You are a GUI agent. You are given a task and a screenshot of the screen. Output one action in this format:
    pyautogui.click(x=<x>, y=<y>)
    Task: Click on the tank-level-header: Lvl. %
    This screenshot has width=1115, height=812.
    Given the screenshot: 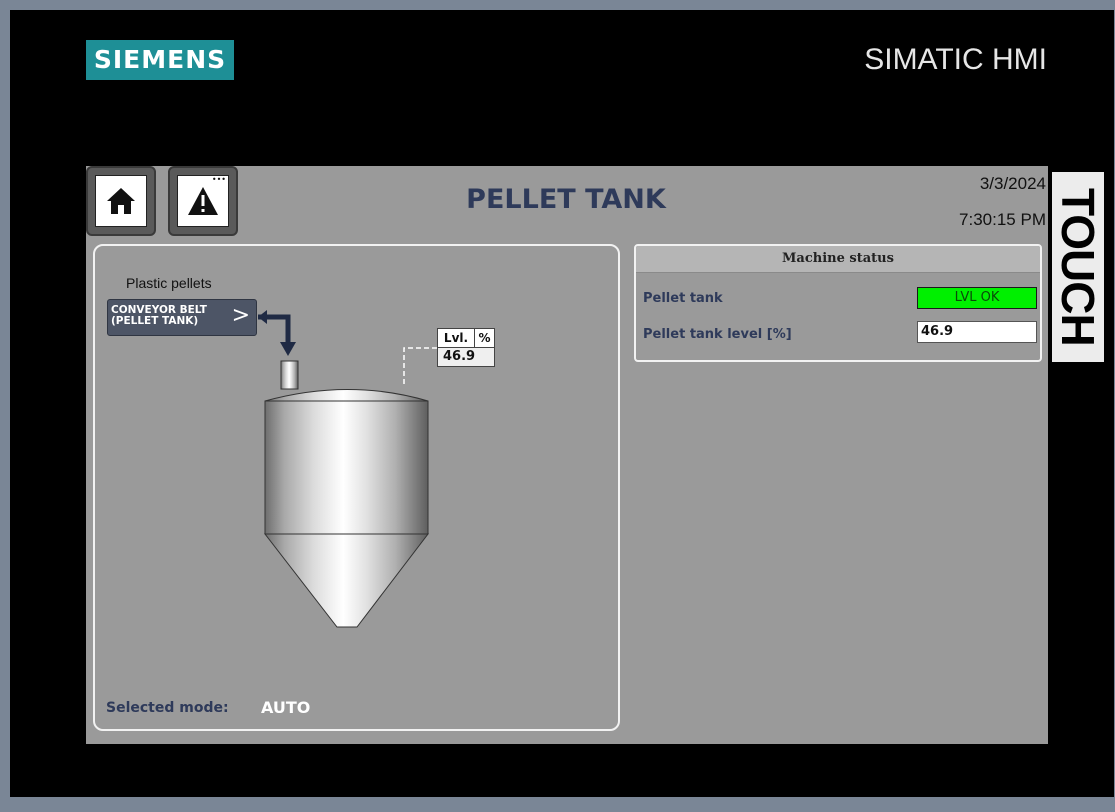 What is the action you would take?
    pyautogui.click(x=466, y=338)
    